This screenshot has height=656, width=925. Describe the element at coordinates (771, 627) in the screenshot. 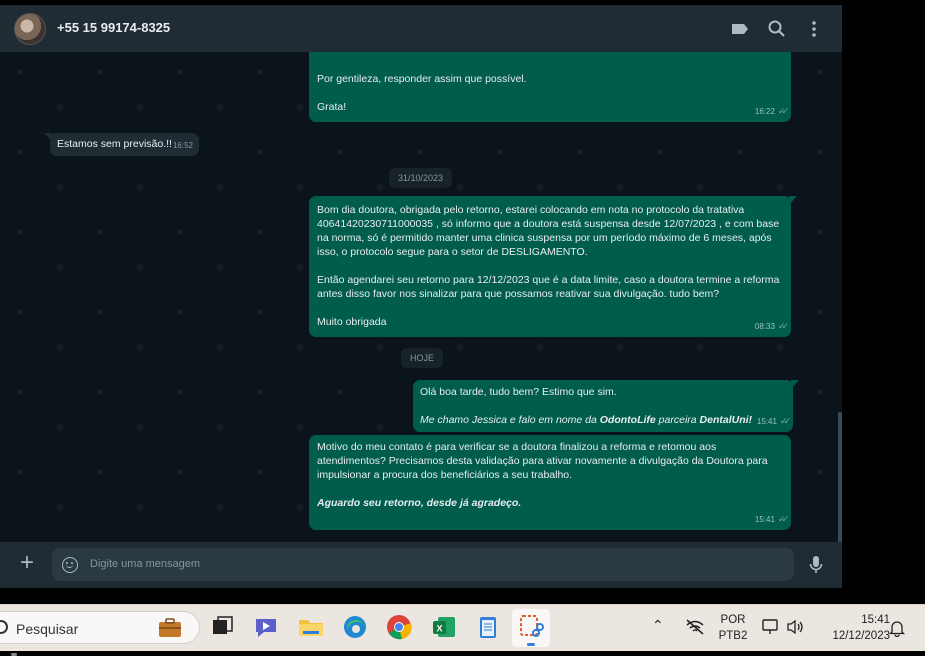

I see `display-icon` at that location.